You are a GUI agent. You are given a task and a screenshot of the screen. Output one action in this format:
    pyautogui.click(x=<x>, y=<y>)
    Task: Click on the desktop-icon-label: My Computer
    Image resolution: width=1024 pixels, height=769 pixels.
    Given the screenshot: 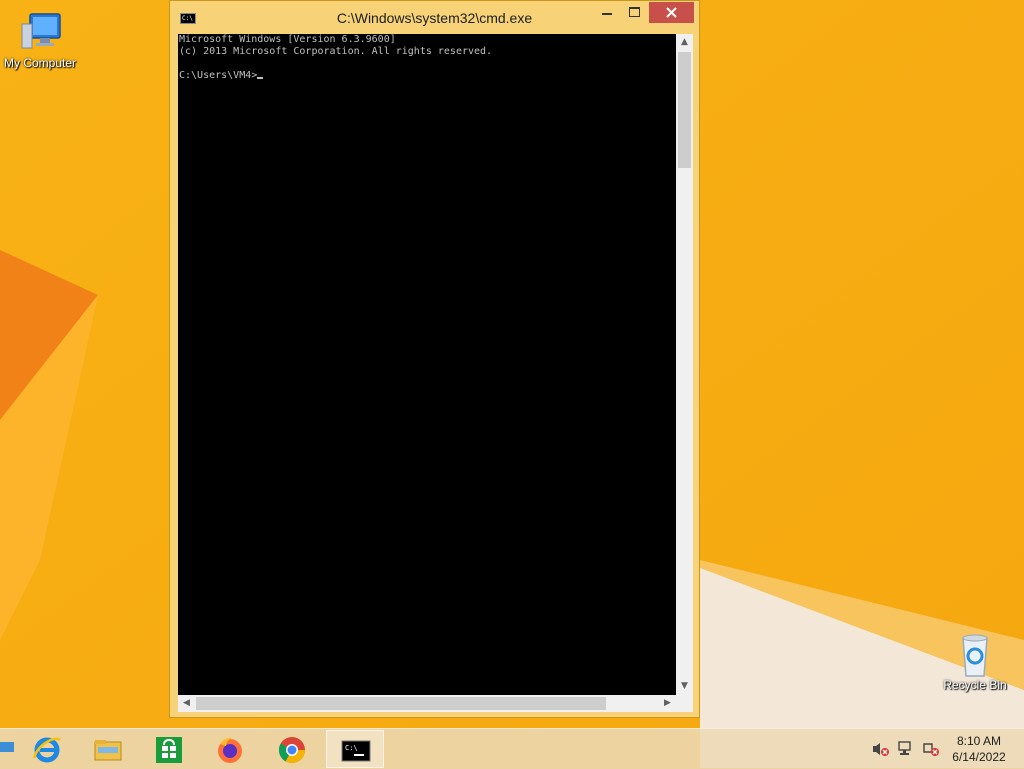 What is the action you would take?
    pyautogui.click(x=40, y=63)
    